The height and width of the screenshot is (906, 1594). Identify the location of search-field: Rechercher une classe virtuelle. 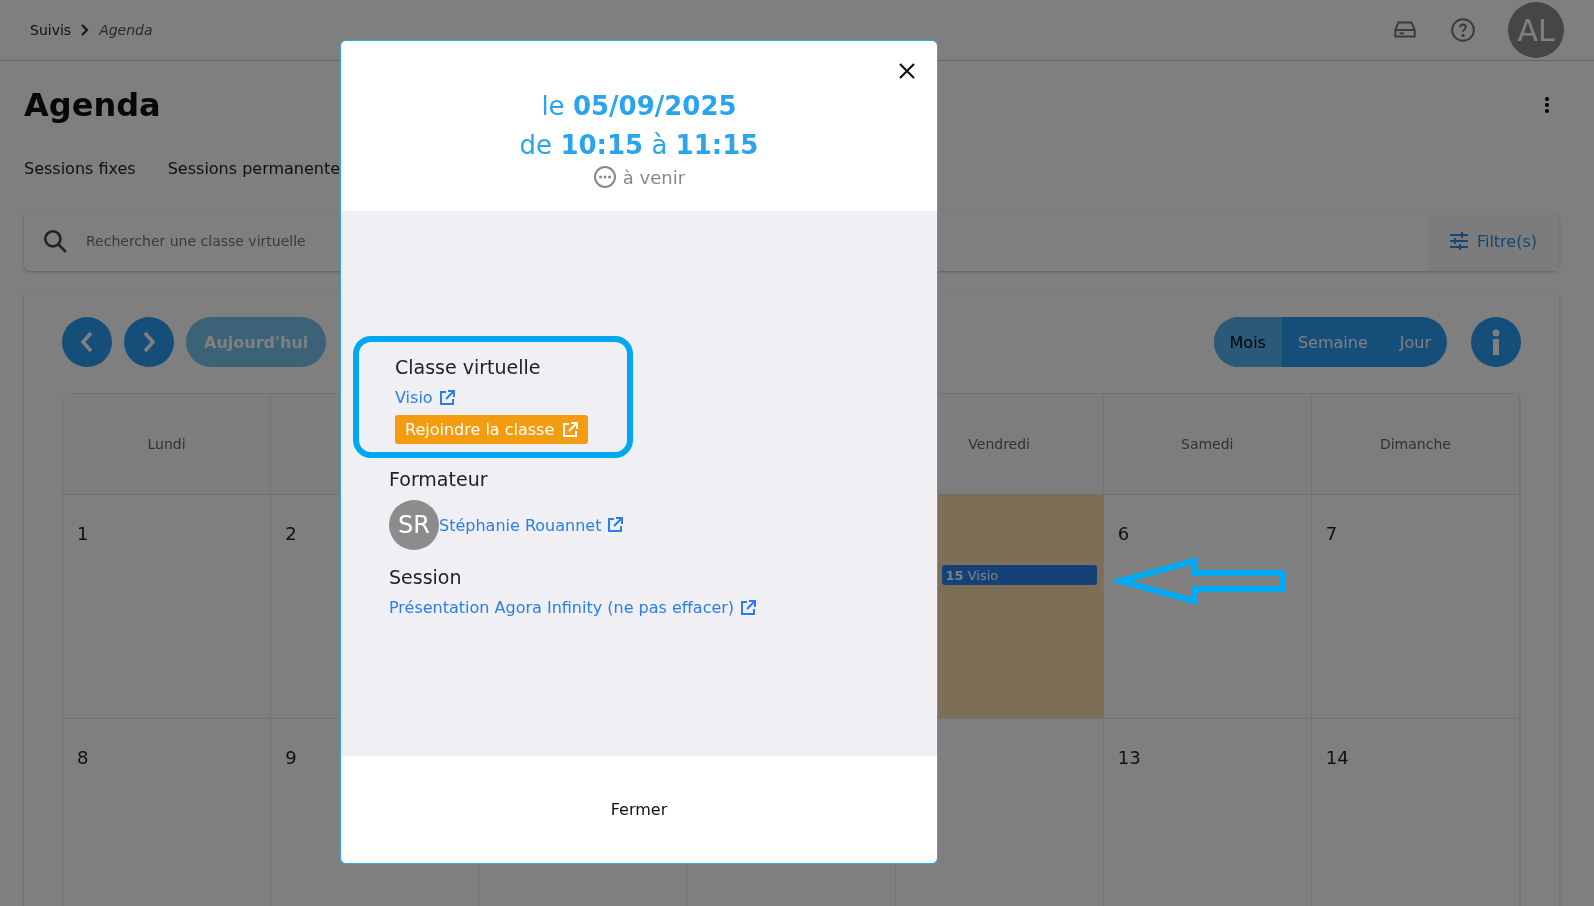
(755, 241).